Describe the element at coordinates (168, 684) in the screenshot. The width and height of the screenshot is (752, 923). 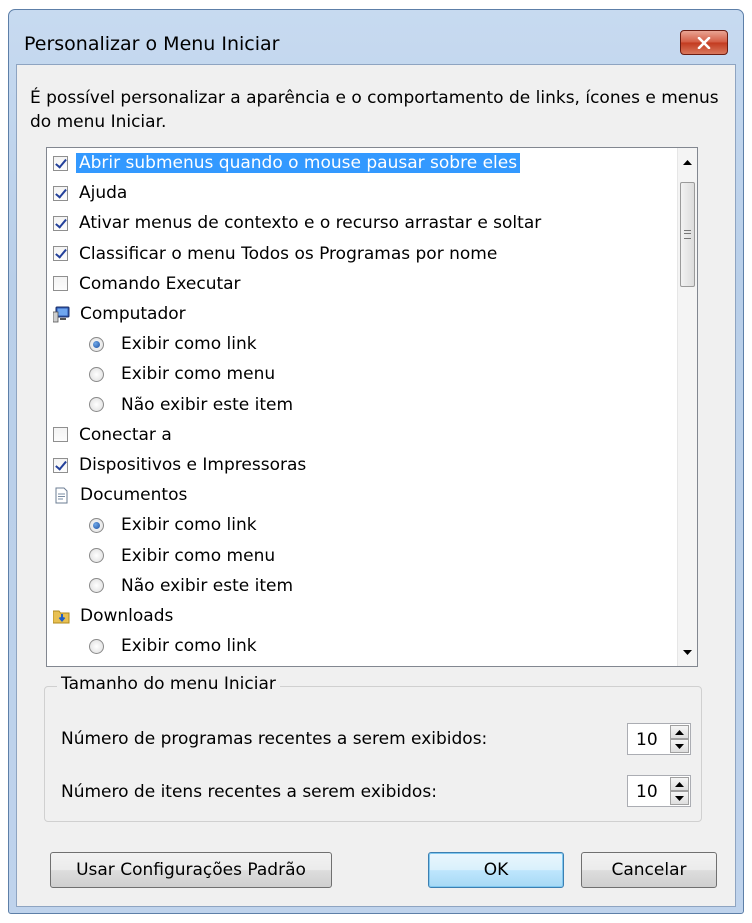
I see `group-legend: Tamanho do menu Iniciar` at that location.